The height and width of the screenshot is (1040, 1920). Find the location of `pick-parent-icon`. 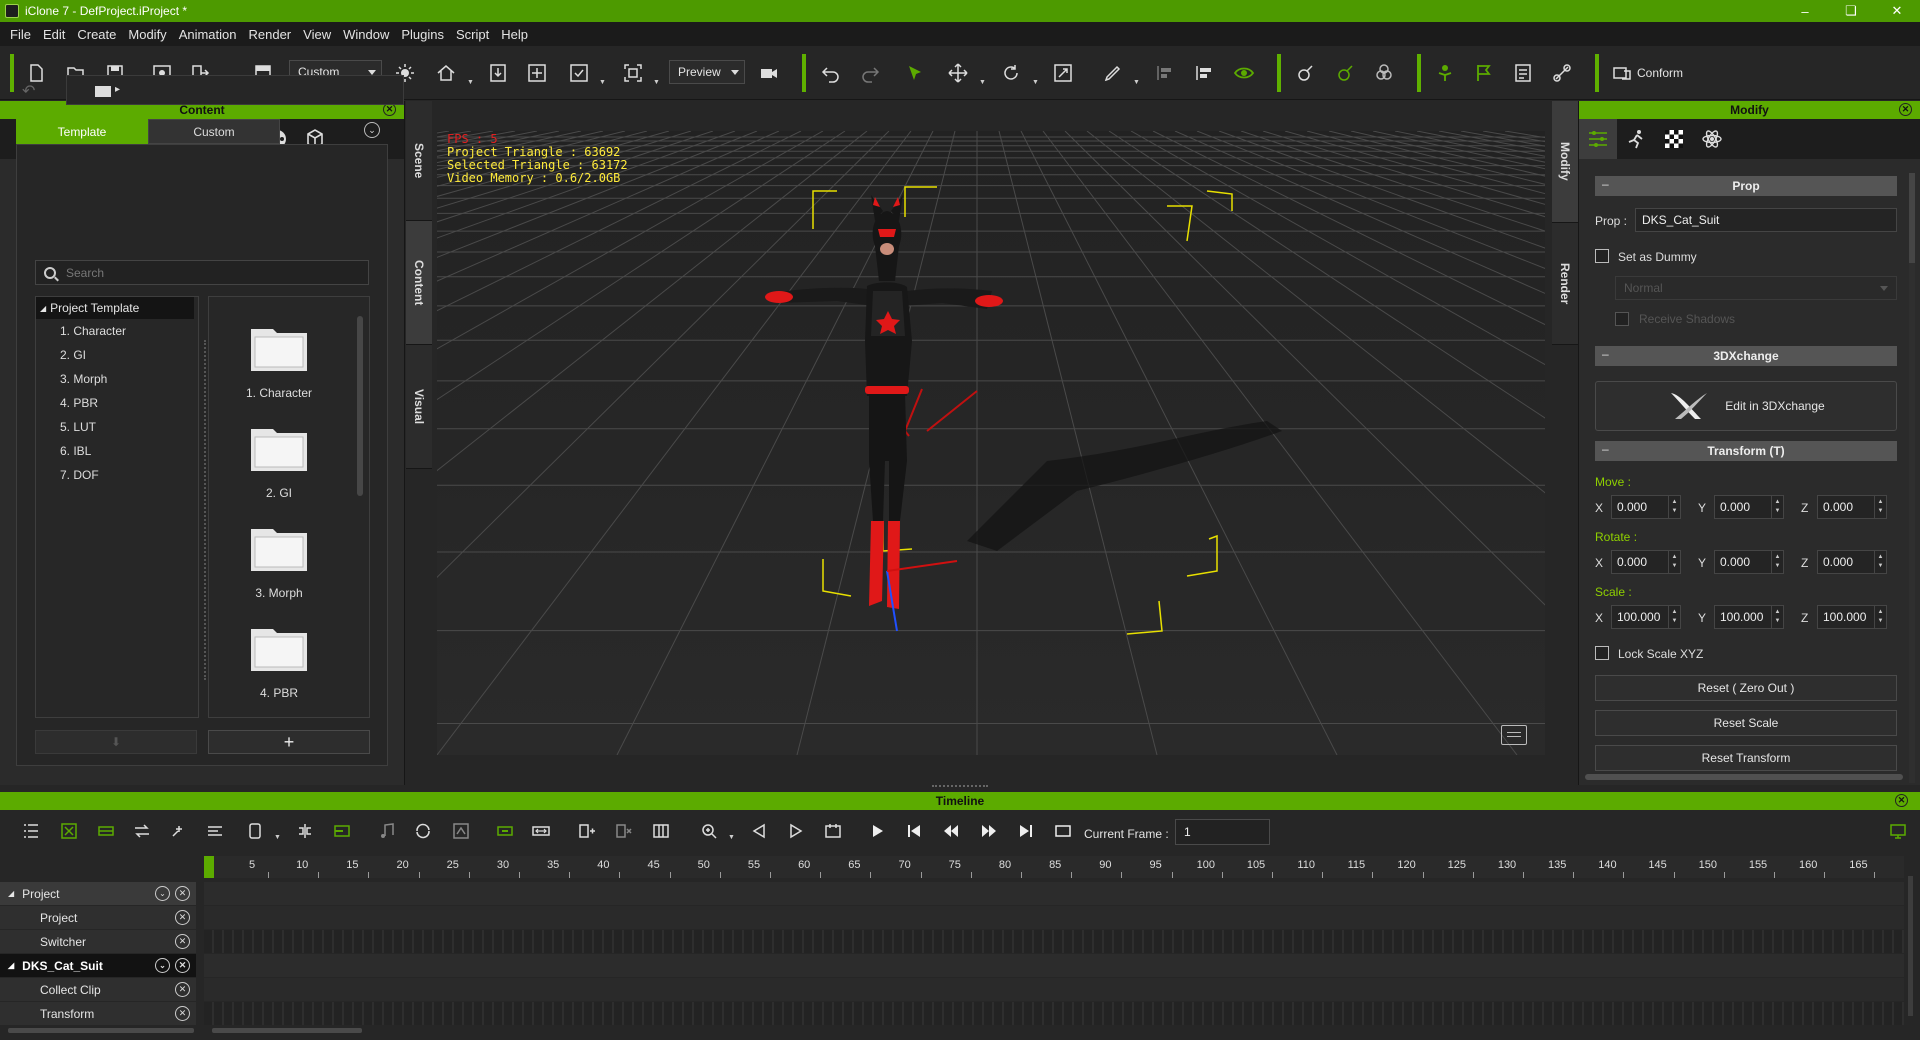

pick-parent-icon is located at coordinates (1345, 73).